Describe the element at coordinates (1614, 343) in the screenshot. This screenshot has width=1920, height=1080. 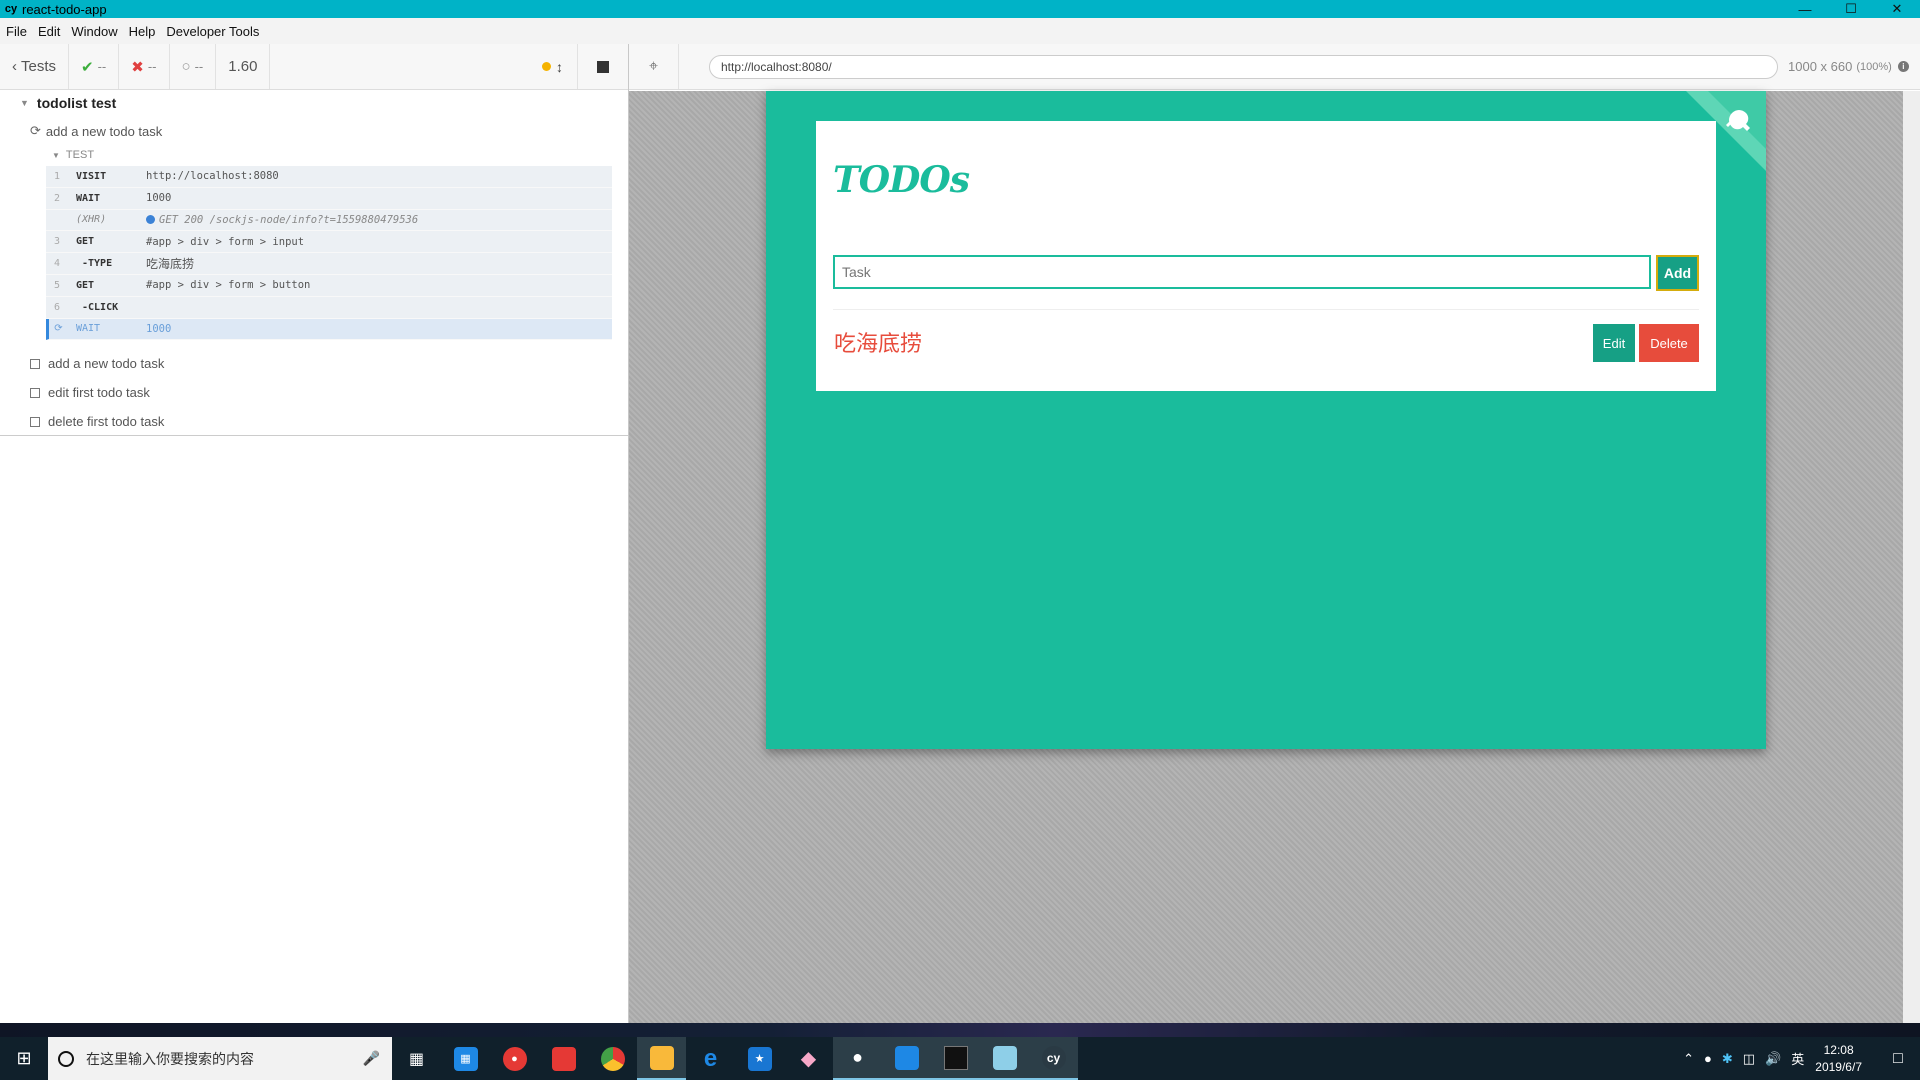
I see `edit-button: Edit` at that location.